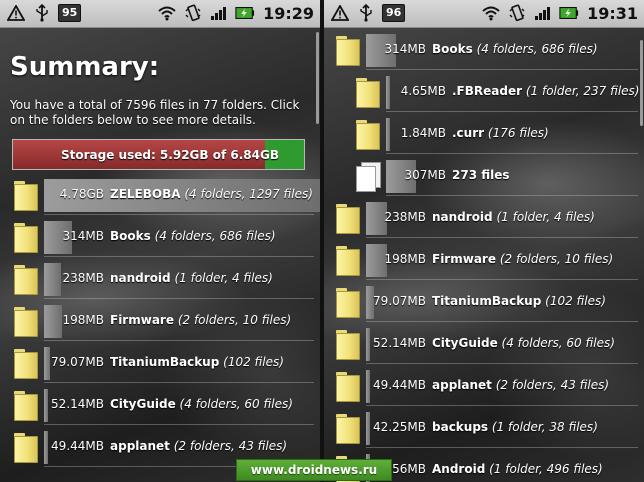  Describe the element at coordinates (399, 427) in the screenshot. I see `folder-size: 42.25MB` at that location.